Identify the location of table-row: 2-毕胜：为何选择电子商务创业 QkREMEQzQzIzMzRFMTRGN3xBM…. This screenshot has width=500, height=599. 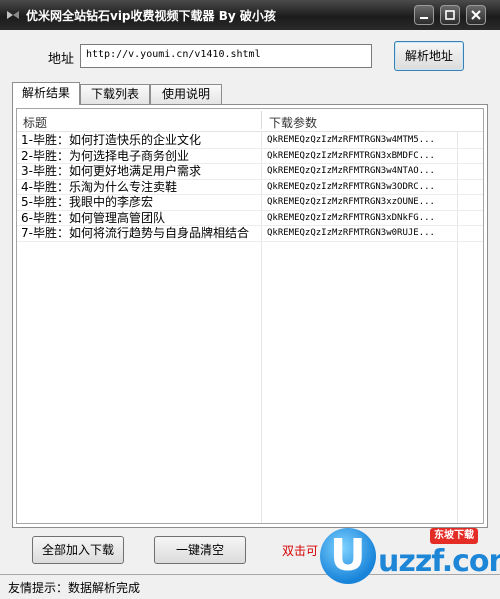
(250, 156).